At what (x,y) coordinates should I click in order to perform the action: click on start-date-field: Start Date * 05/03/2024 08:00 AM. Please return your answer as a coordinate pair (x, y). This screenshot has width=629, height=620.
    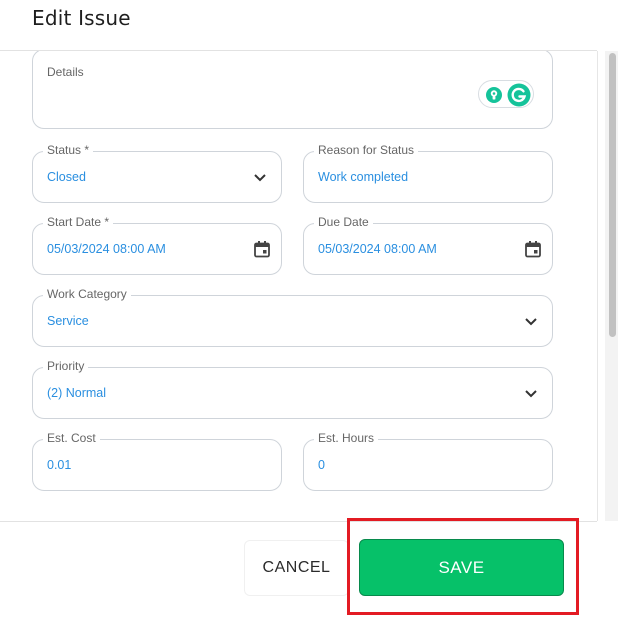
    Looking at the image, I should click on (157, 245).